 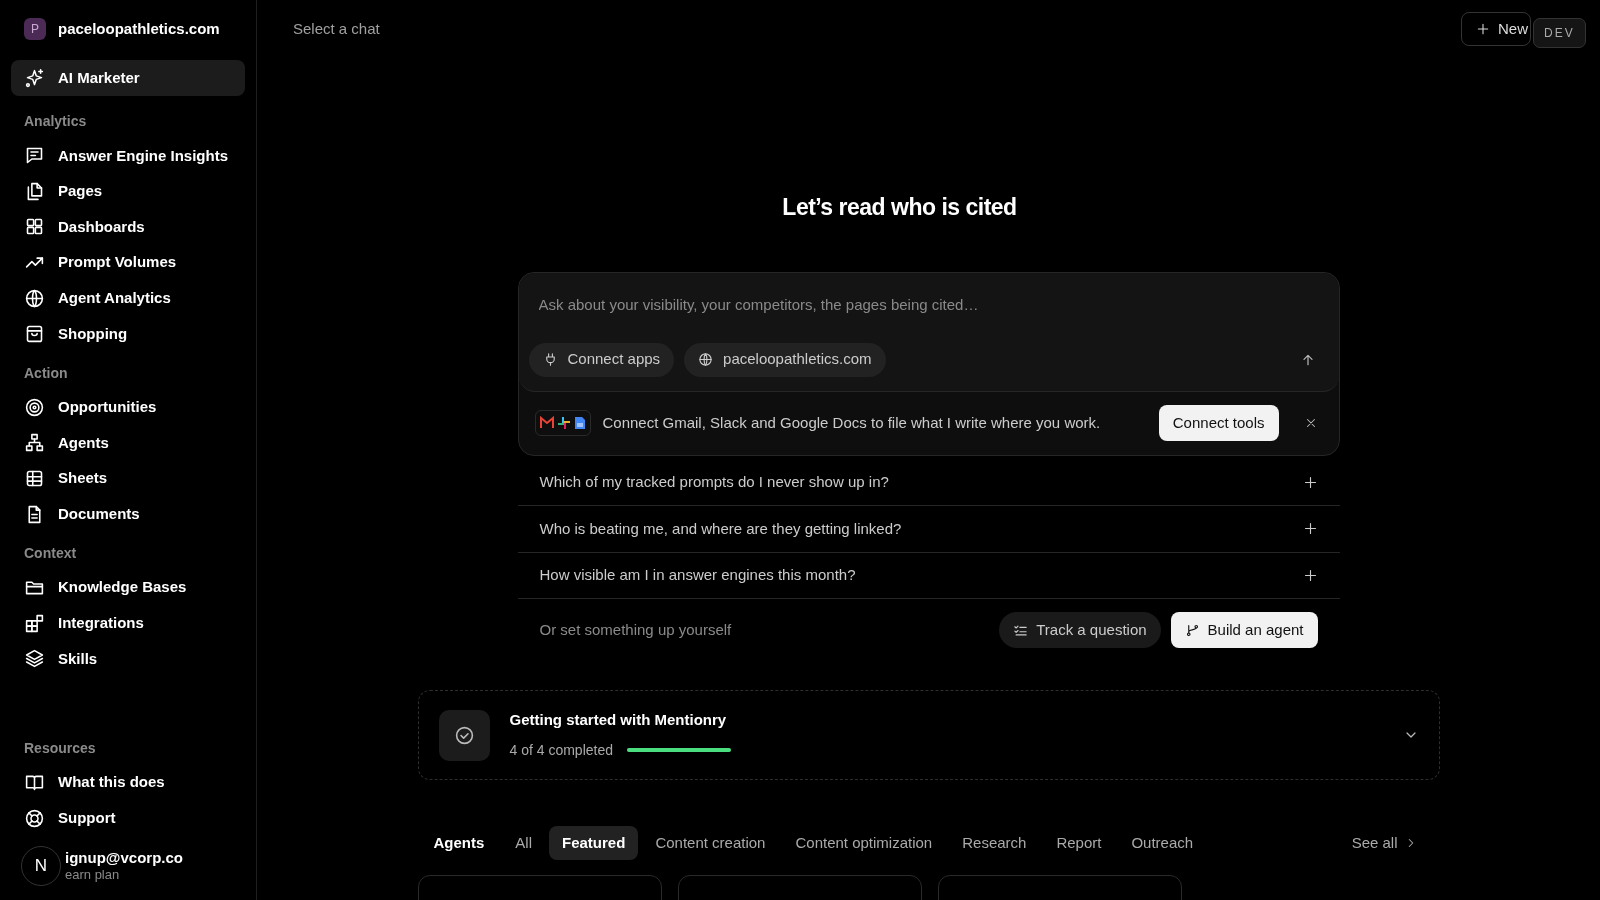 What do you see at coordinates (128, 262) in the screenshot?
I see `sidebar-item: Prompt Volumes` at bounding box center [128, 262].